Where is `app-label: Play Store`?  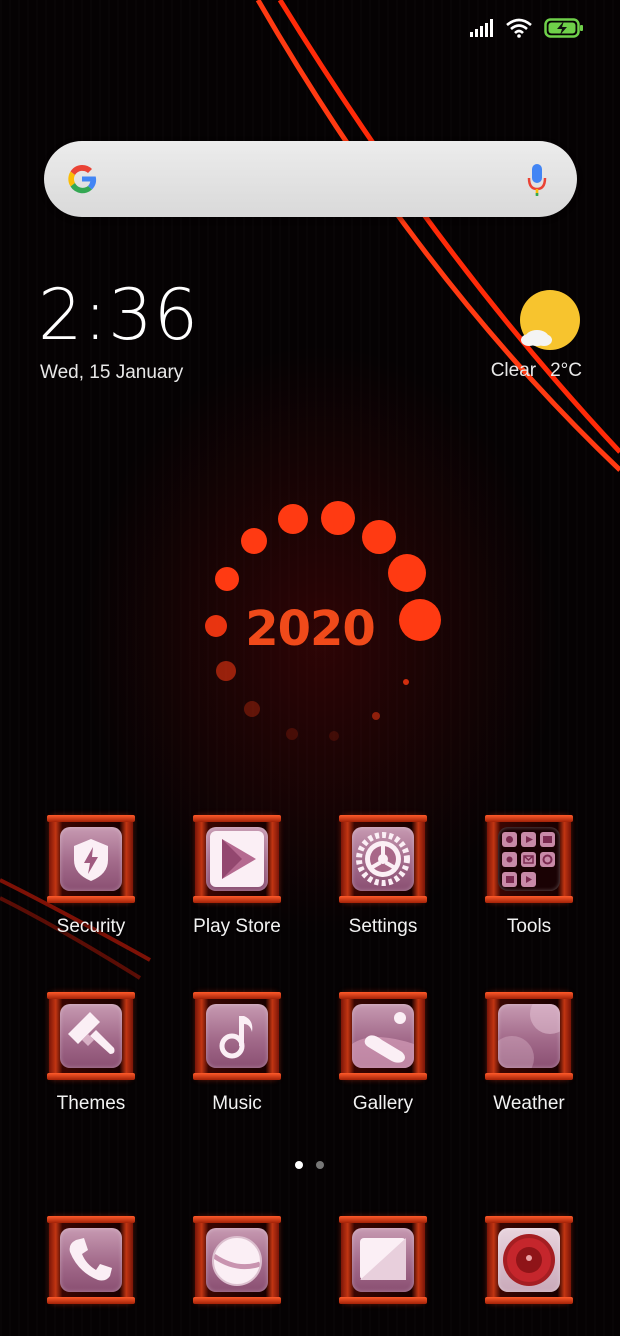
app-label: Play Store is located at coordinates (237, 926).